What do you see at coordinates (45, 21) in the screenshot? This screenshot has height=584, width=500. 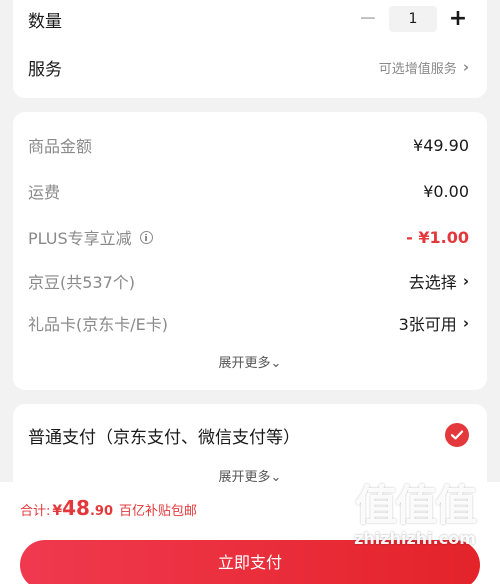 I see `quantity-label: 数量` at bounding box center [45, 21].